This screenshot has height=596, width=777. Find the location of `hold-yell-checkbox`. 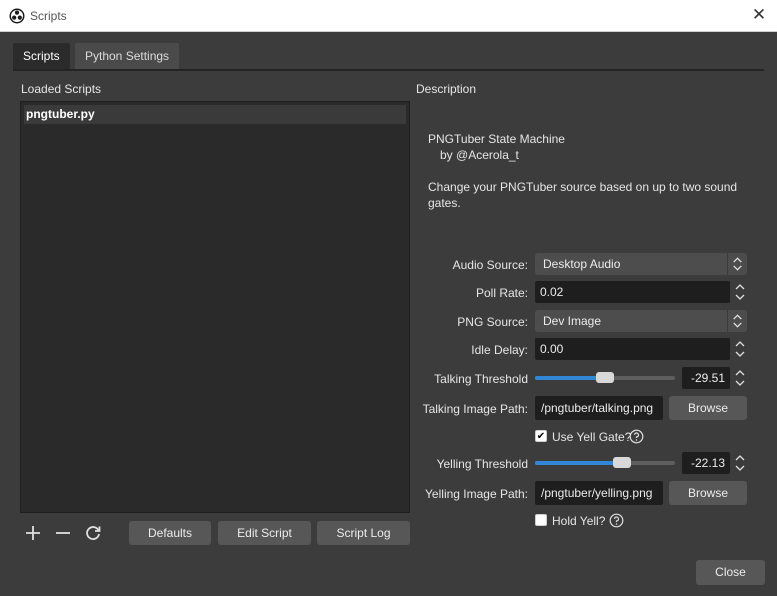

hold-yell-checkbox is located at coordinates (541, 520).